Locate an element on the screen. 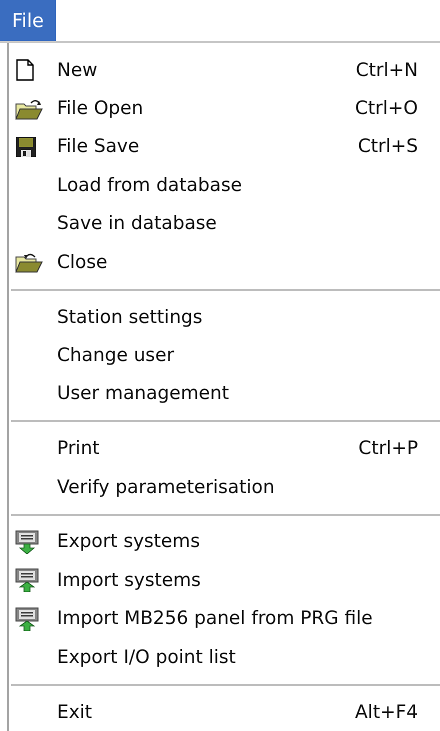 This screenshot has width=440, height=731. menu-item: Verify parameterisation is located at coordinates (224, 487).